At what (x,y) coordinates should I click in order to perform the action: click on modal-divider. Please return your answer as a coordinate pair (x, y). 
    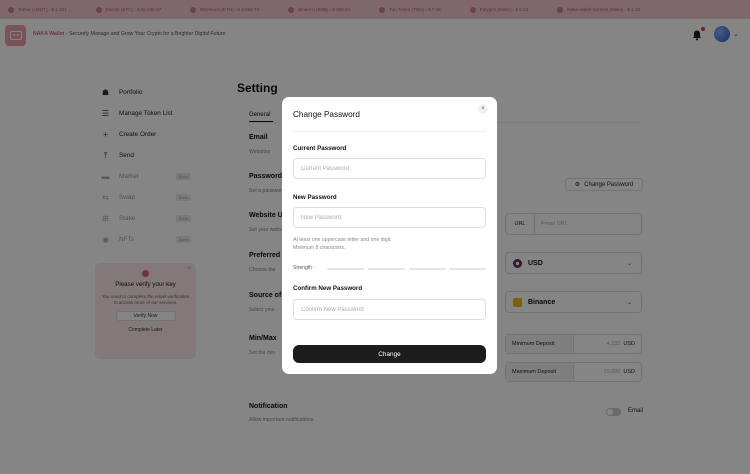
    Looking at the image, I should click on (389, 131).